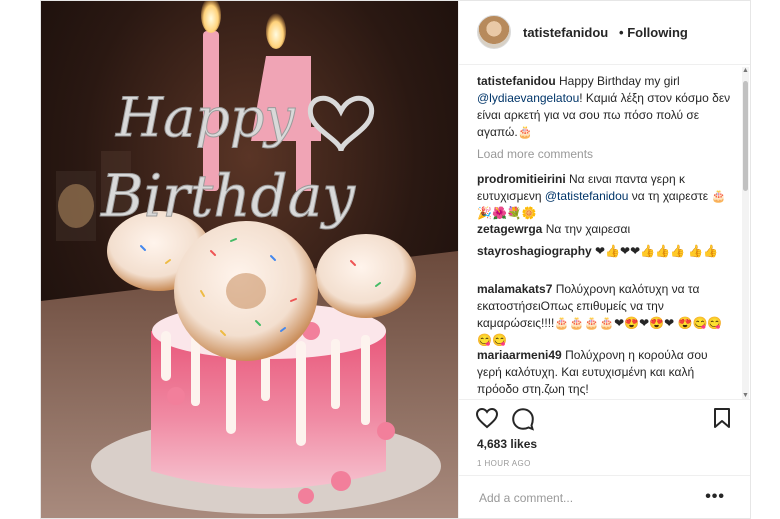  I want to click on like-heart-icon, so click(487, 418).